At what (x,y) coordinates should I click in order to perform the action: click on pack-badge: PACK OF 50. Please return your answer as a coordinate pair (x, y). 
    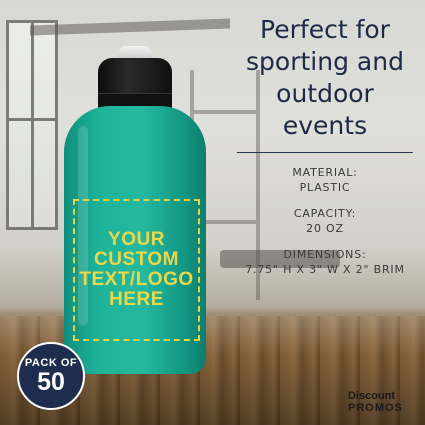
    Looking at the image, I should click on (51, 376).